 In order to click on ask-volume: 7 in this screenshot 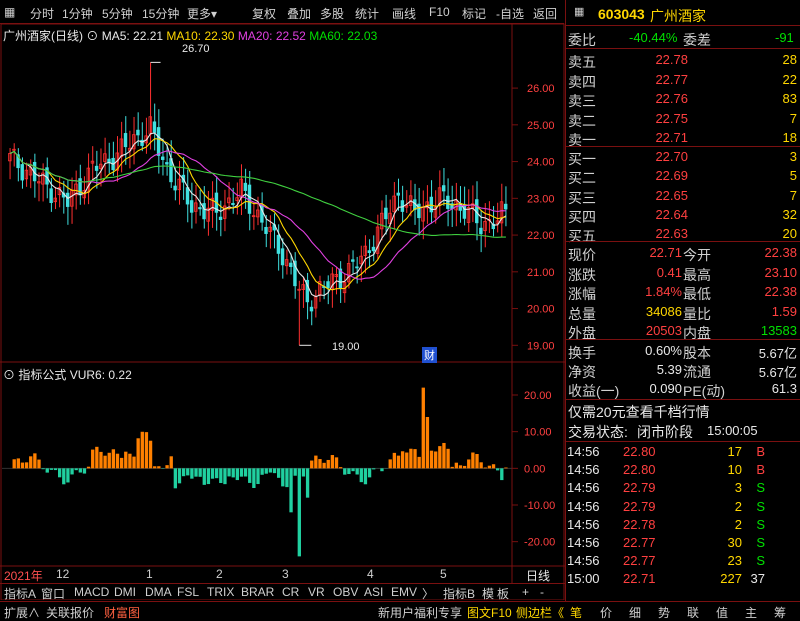, I will do `click(793, 118)`.